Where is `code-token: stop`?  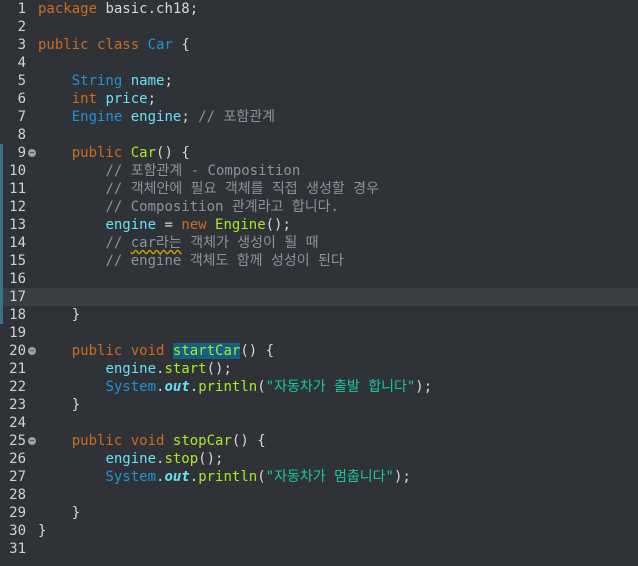 code-token: stop is located at coordinates (181, 459).